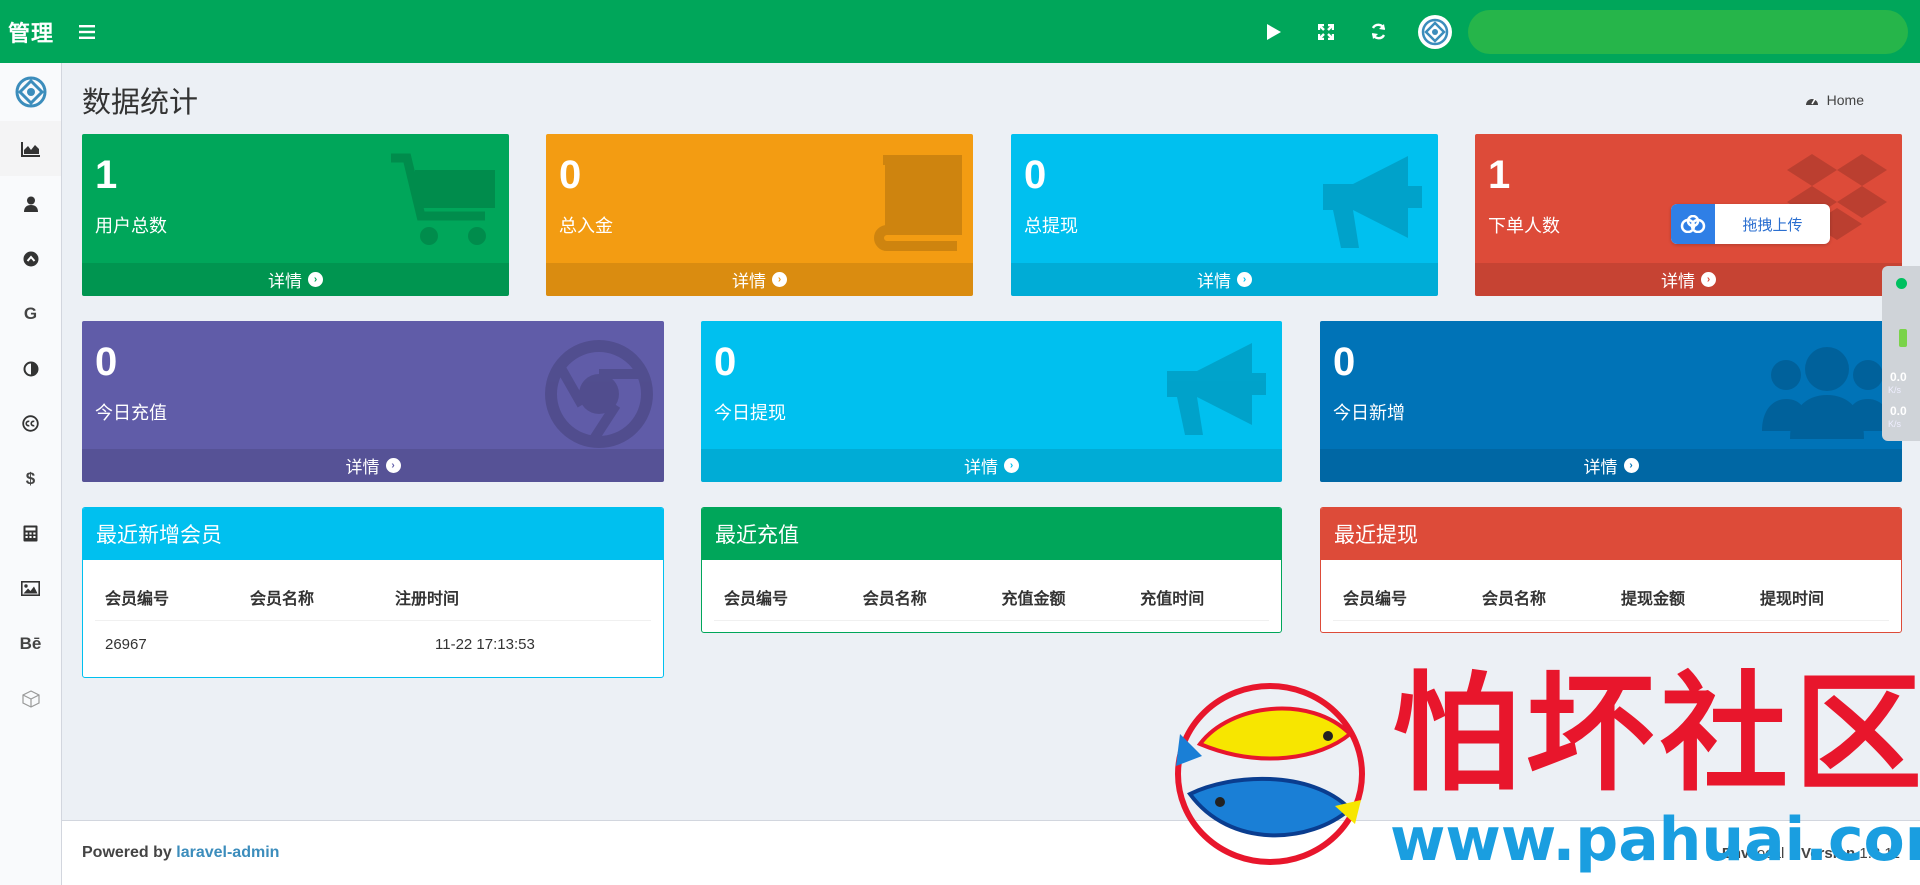 Image resolution: width=1920 pixels, height=885 pixels. What do you see at coordinates (1372, 202) in the screenshot?
I see `bullhorn-icon` at bounding box center [1372, 202].